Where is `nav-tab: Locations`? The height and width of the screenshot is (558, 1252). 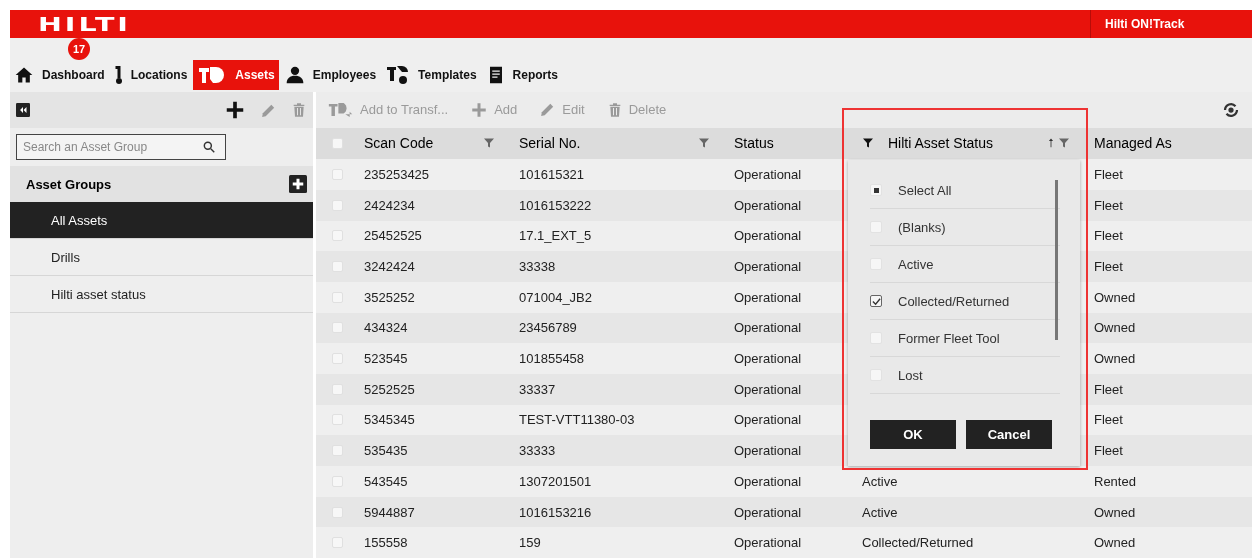
nav-tab: Locations is located at coordinates (151, 75).